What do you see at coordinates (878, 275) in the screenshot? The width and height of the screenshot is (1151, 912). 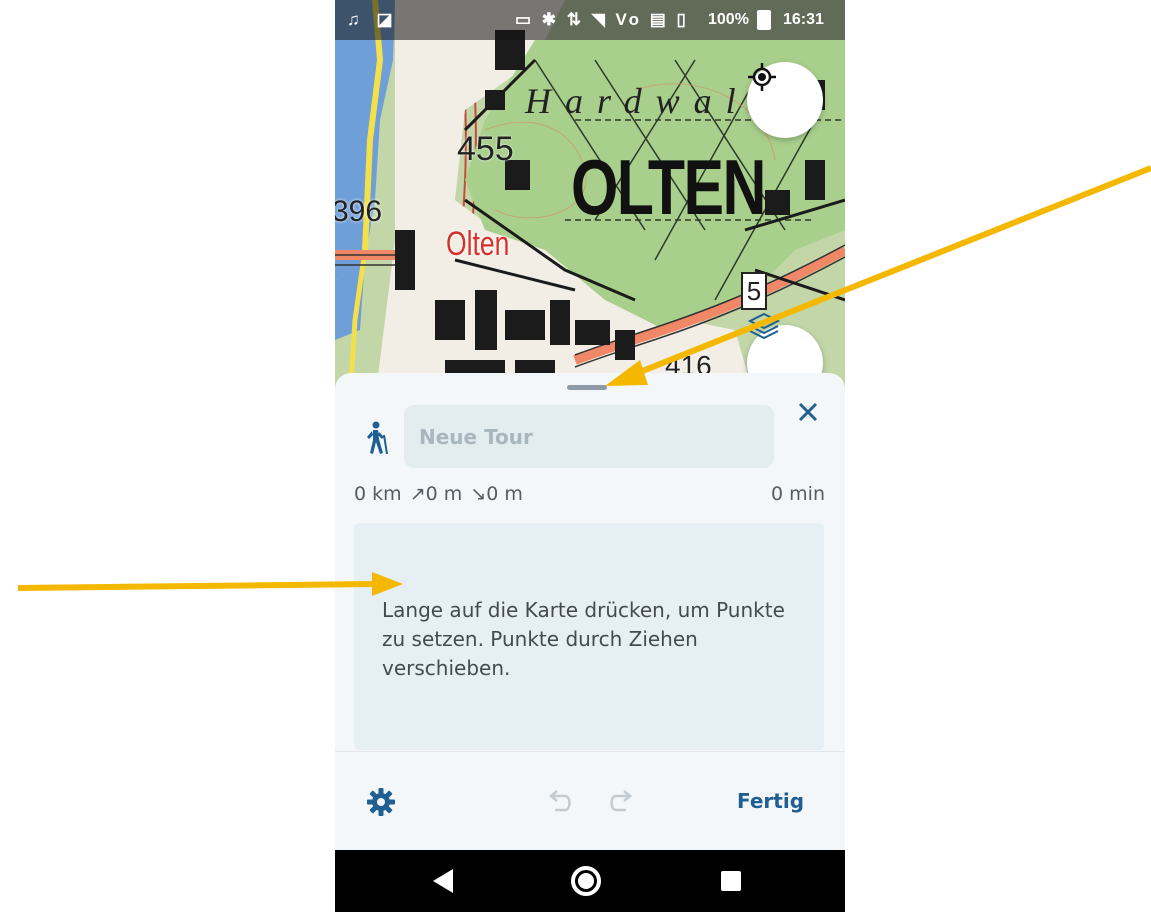 I see `arrow-to-drag-handle` at bounding box center [878, 275].